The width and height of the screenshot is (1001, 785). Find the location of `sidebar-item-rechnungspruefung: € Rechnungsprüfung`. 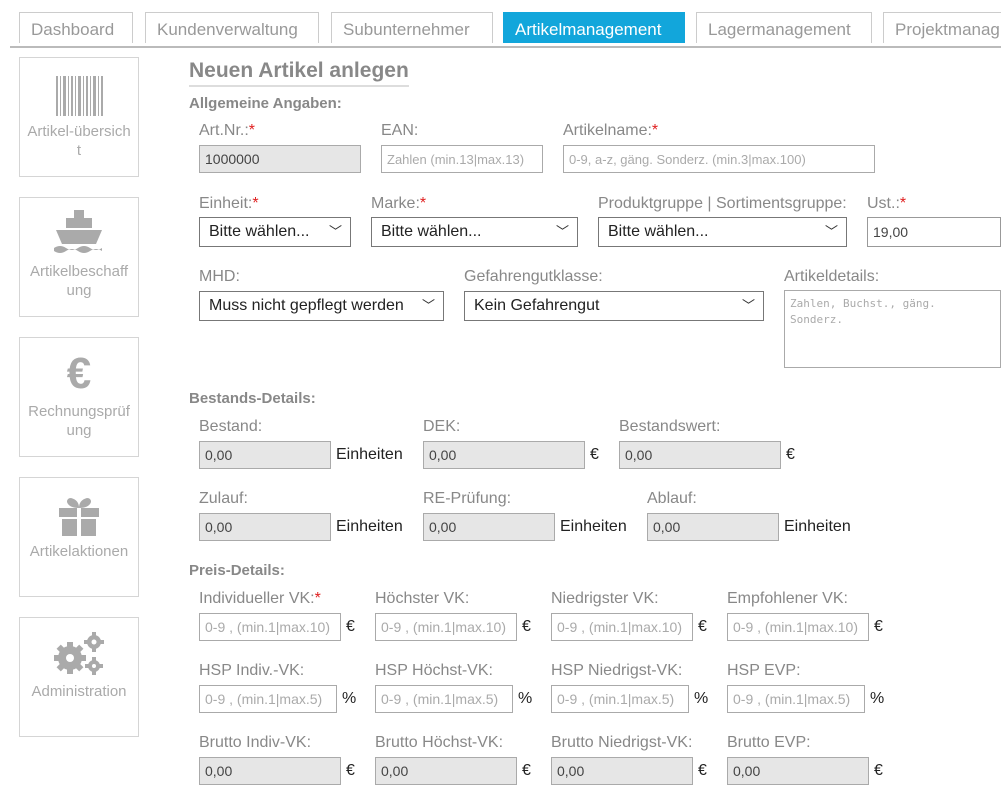

sidebar-item-rechnungspruefung: € Rechnungsprüfung is located at coordinates (79, 397).